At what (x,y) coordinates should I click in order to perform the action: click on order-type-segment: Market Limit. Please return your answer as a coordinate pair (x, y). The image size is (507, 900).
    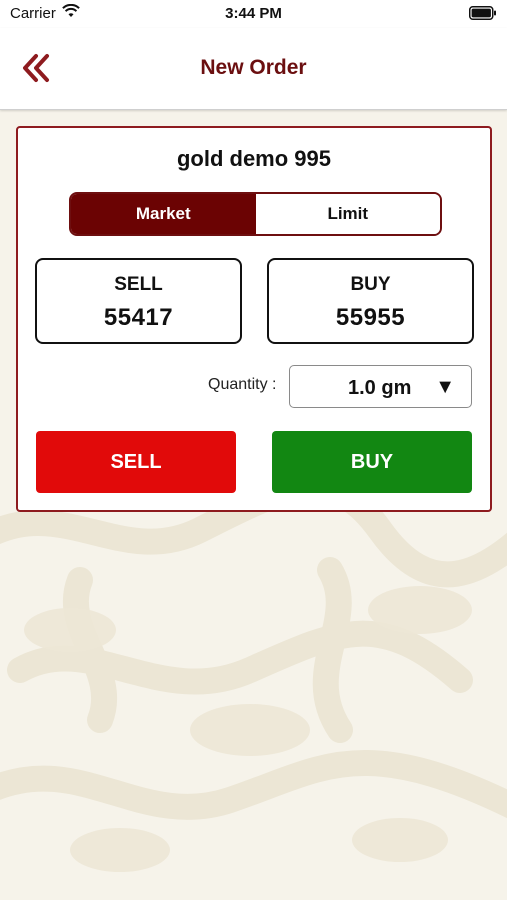
    Looking at the image, I should click on (255, 214).